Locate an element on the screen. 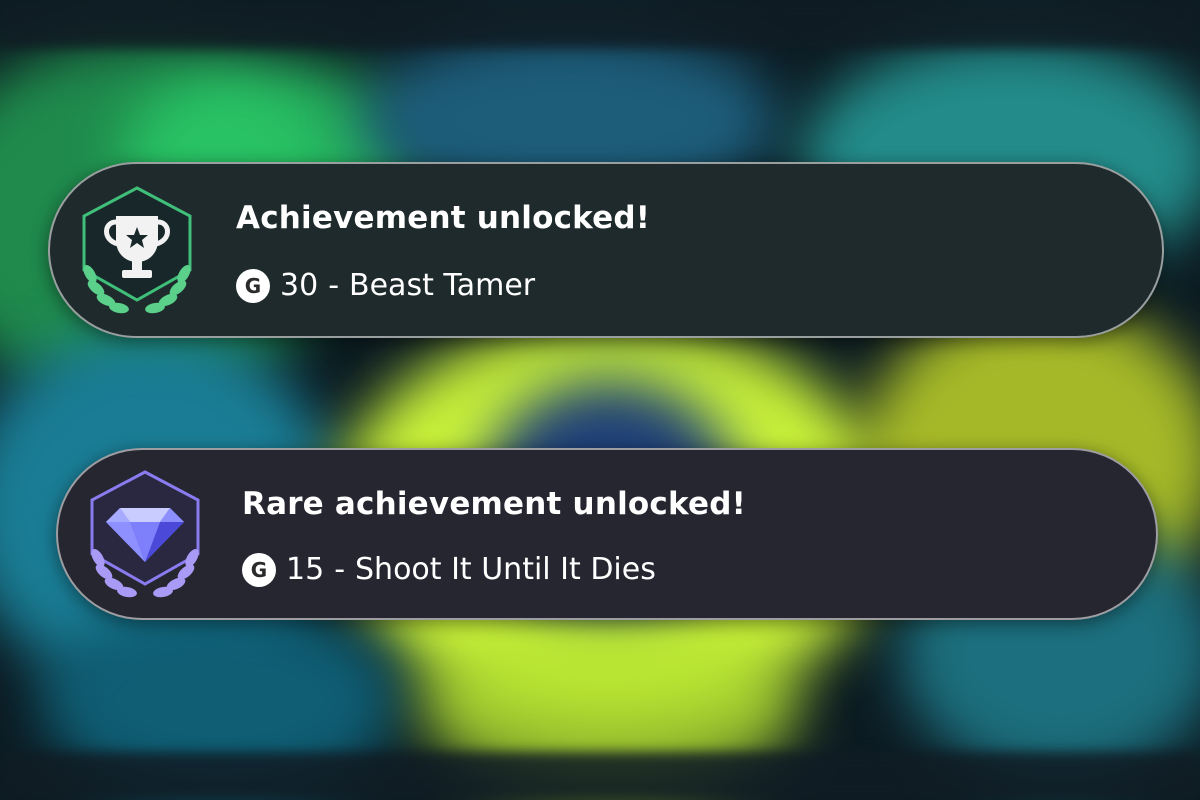  bottom-letterbox is located at coordinates (600, 776).